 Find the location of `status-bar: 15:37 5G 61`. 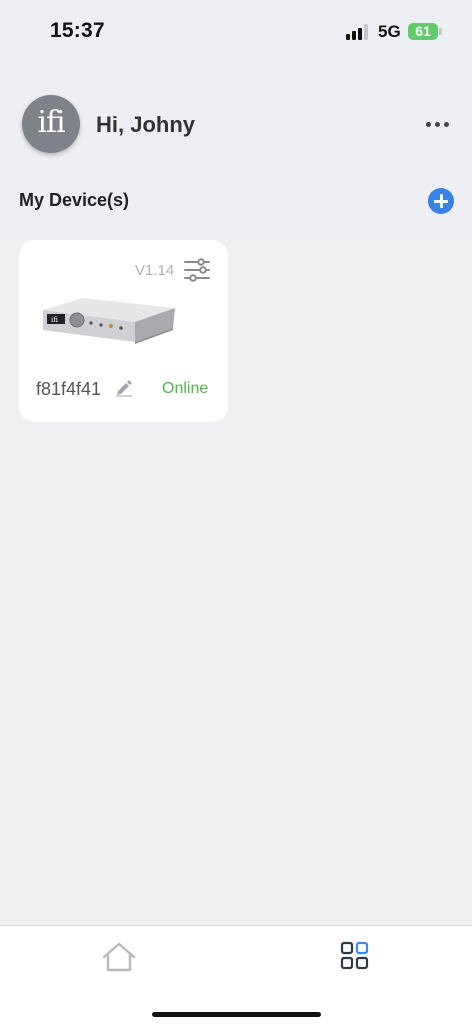

status-bar: 15:37 5G 61 is located at coordinates (236, 32).